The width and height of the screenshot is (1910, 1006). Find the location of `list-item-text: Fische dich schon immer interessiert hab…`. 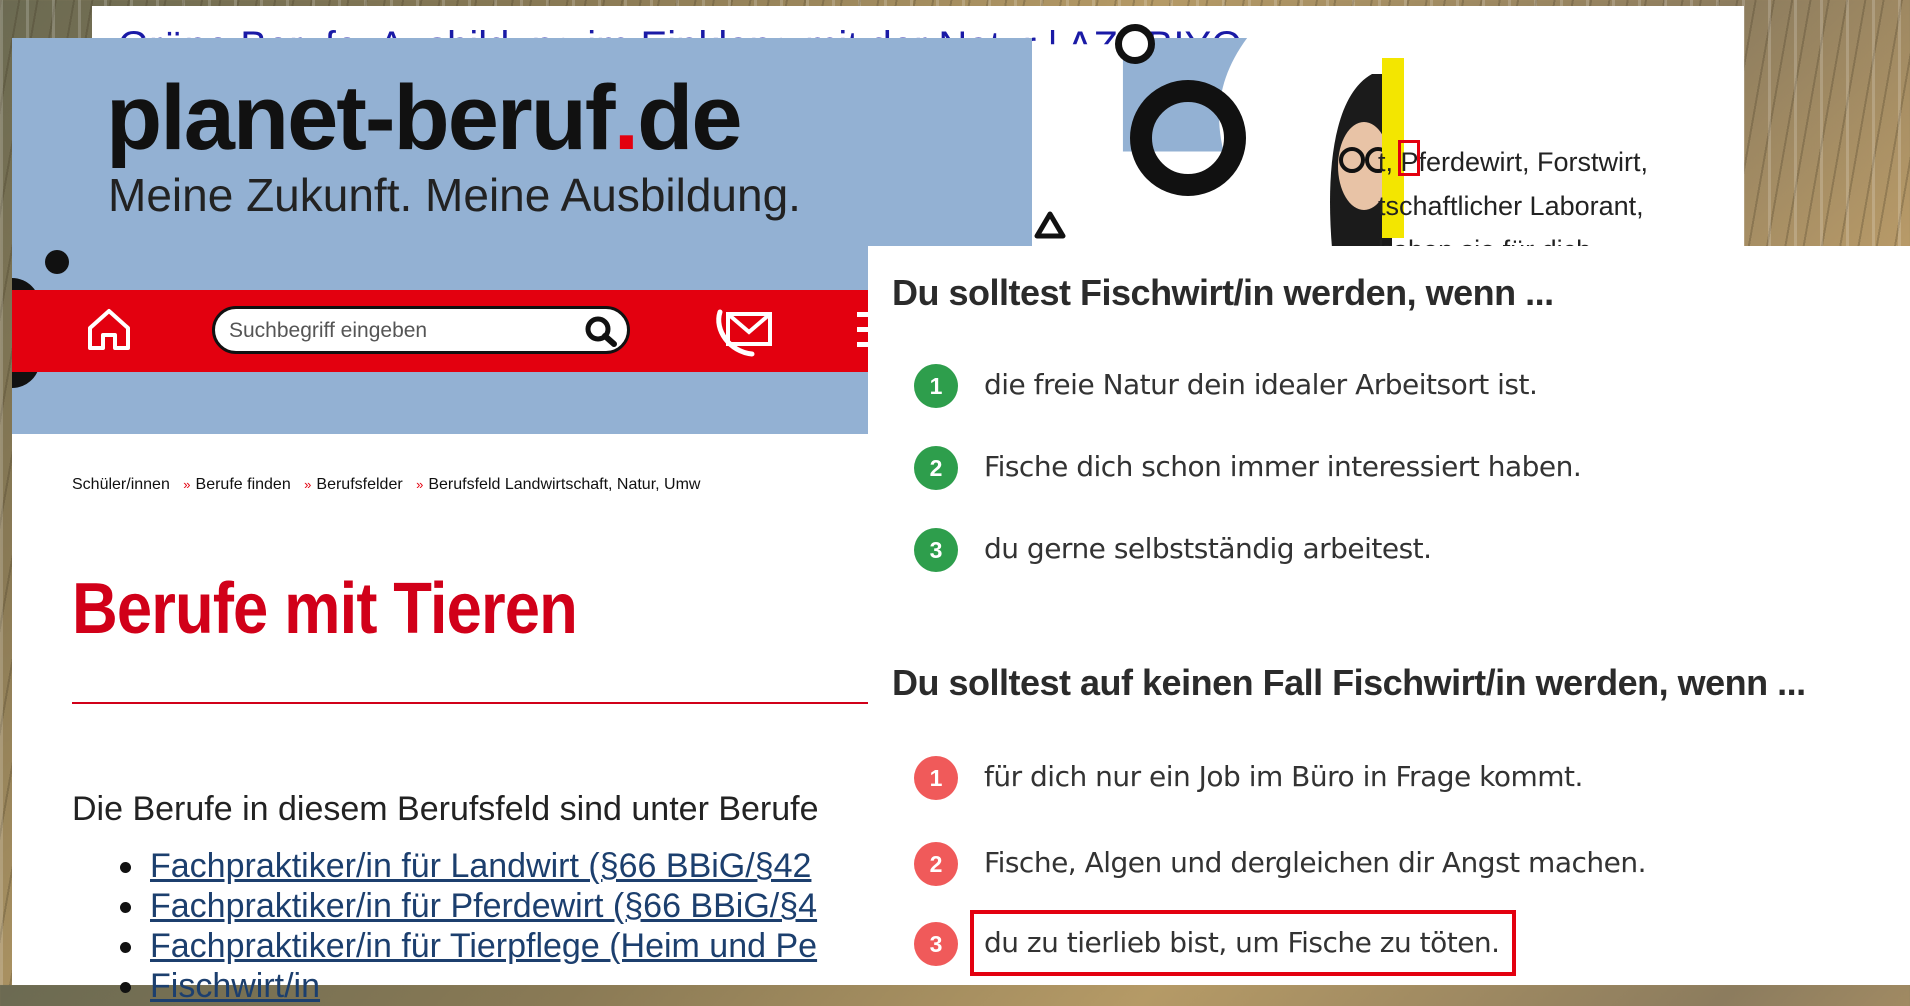

list-item-text: Fische dich schon immer interessiert hab… is located at coordinates (1283, 466).